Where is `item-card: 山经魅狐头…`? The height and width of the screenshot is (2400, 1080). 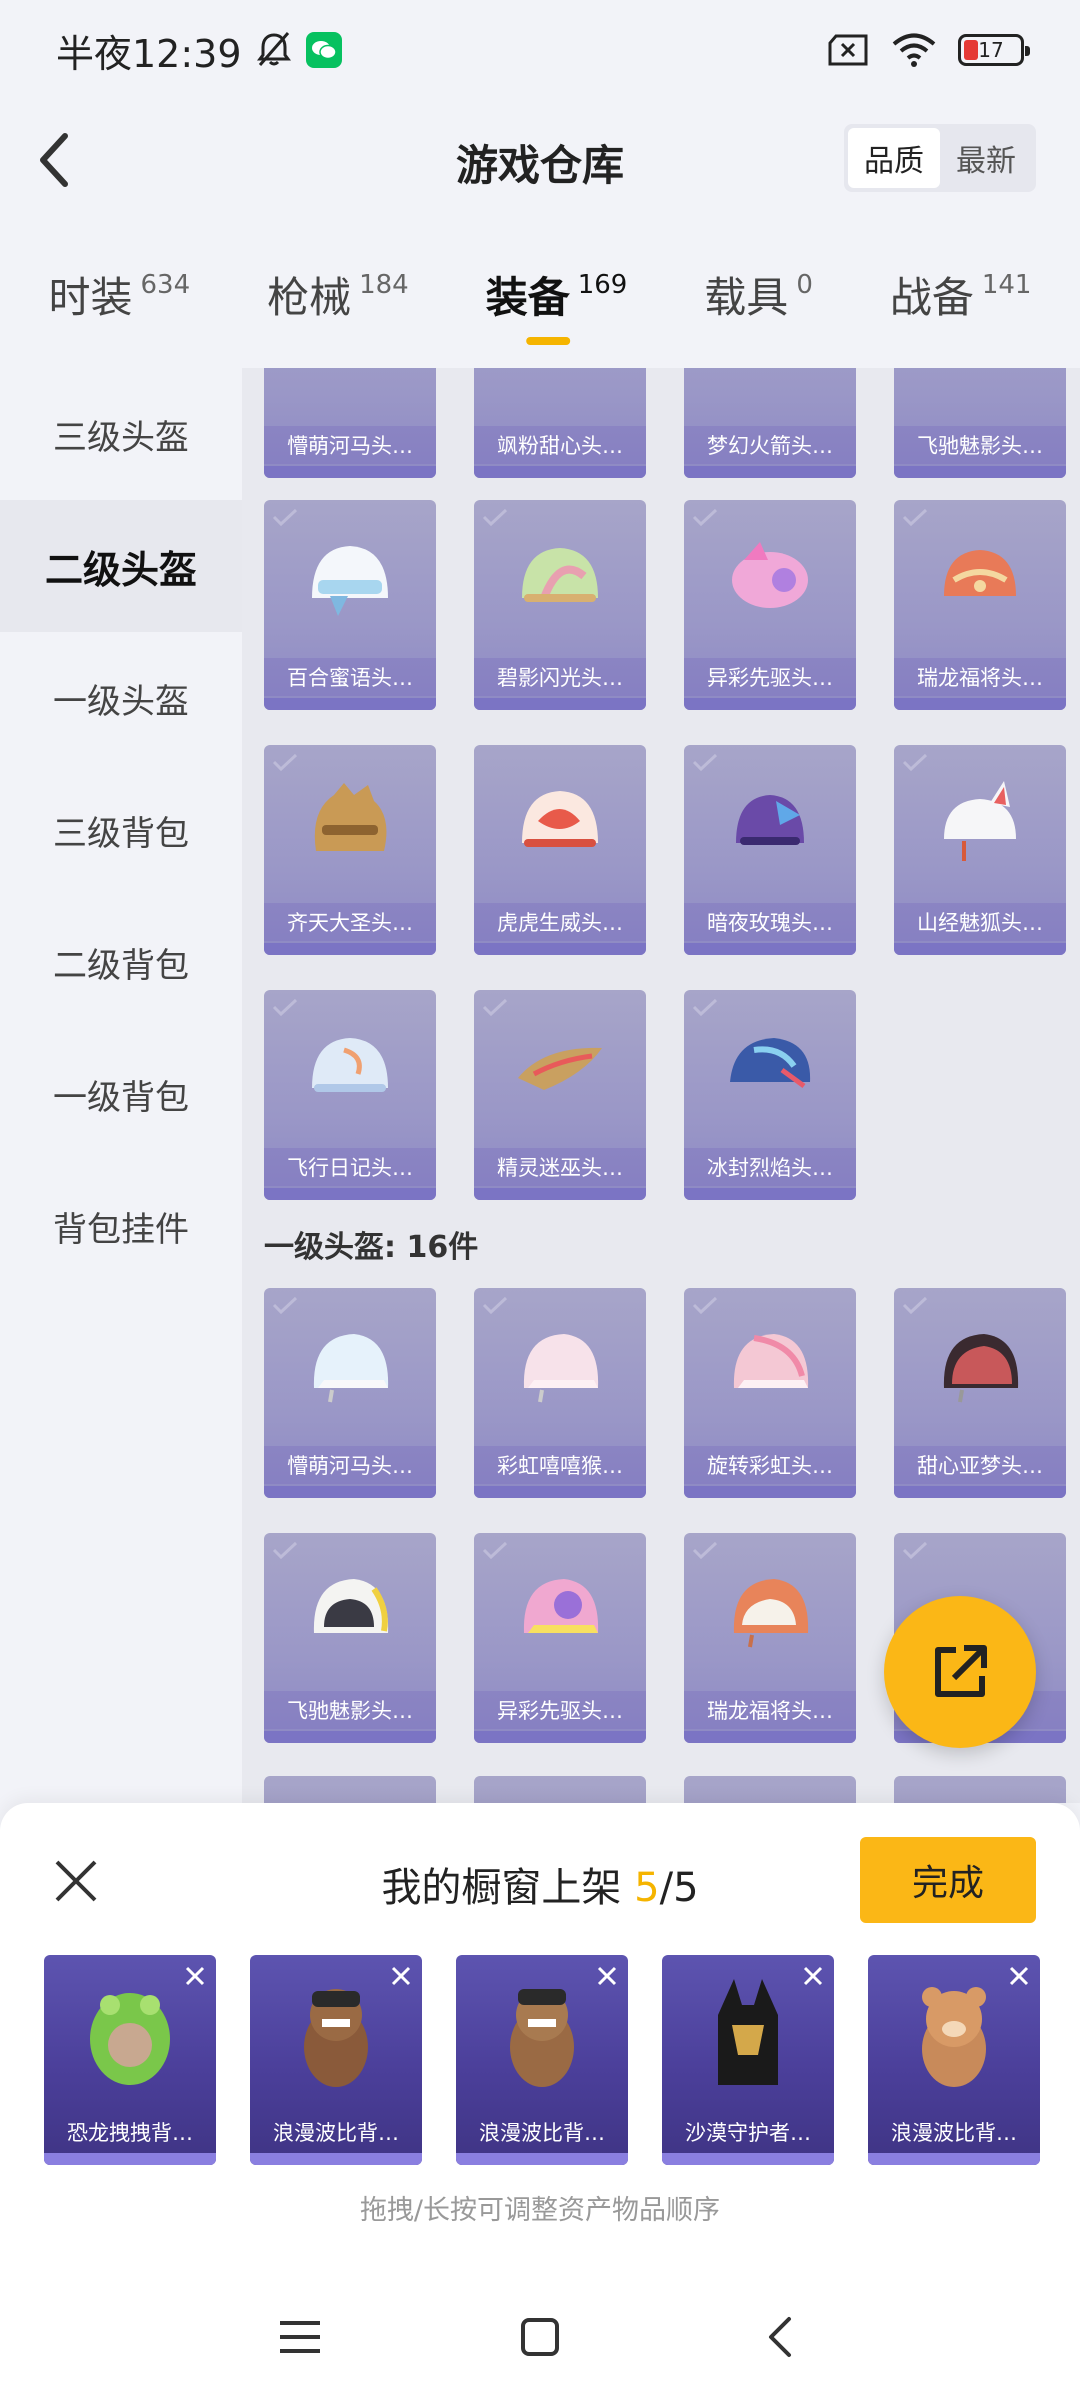
item-card: 山经魅狐头… is located at coordinates (980, 850).